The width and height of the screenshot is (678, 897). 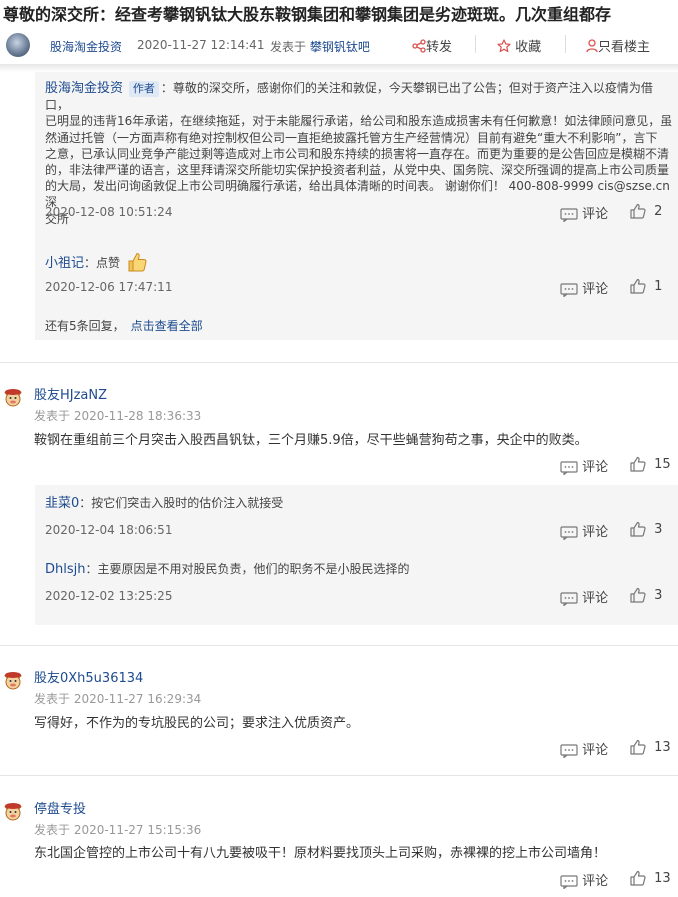 What do you see at coordinates (360, 262) in the screenshot?
I see `reply-item: 小祖记：点赞` at bounding box center [360, 262].